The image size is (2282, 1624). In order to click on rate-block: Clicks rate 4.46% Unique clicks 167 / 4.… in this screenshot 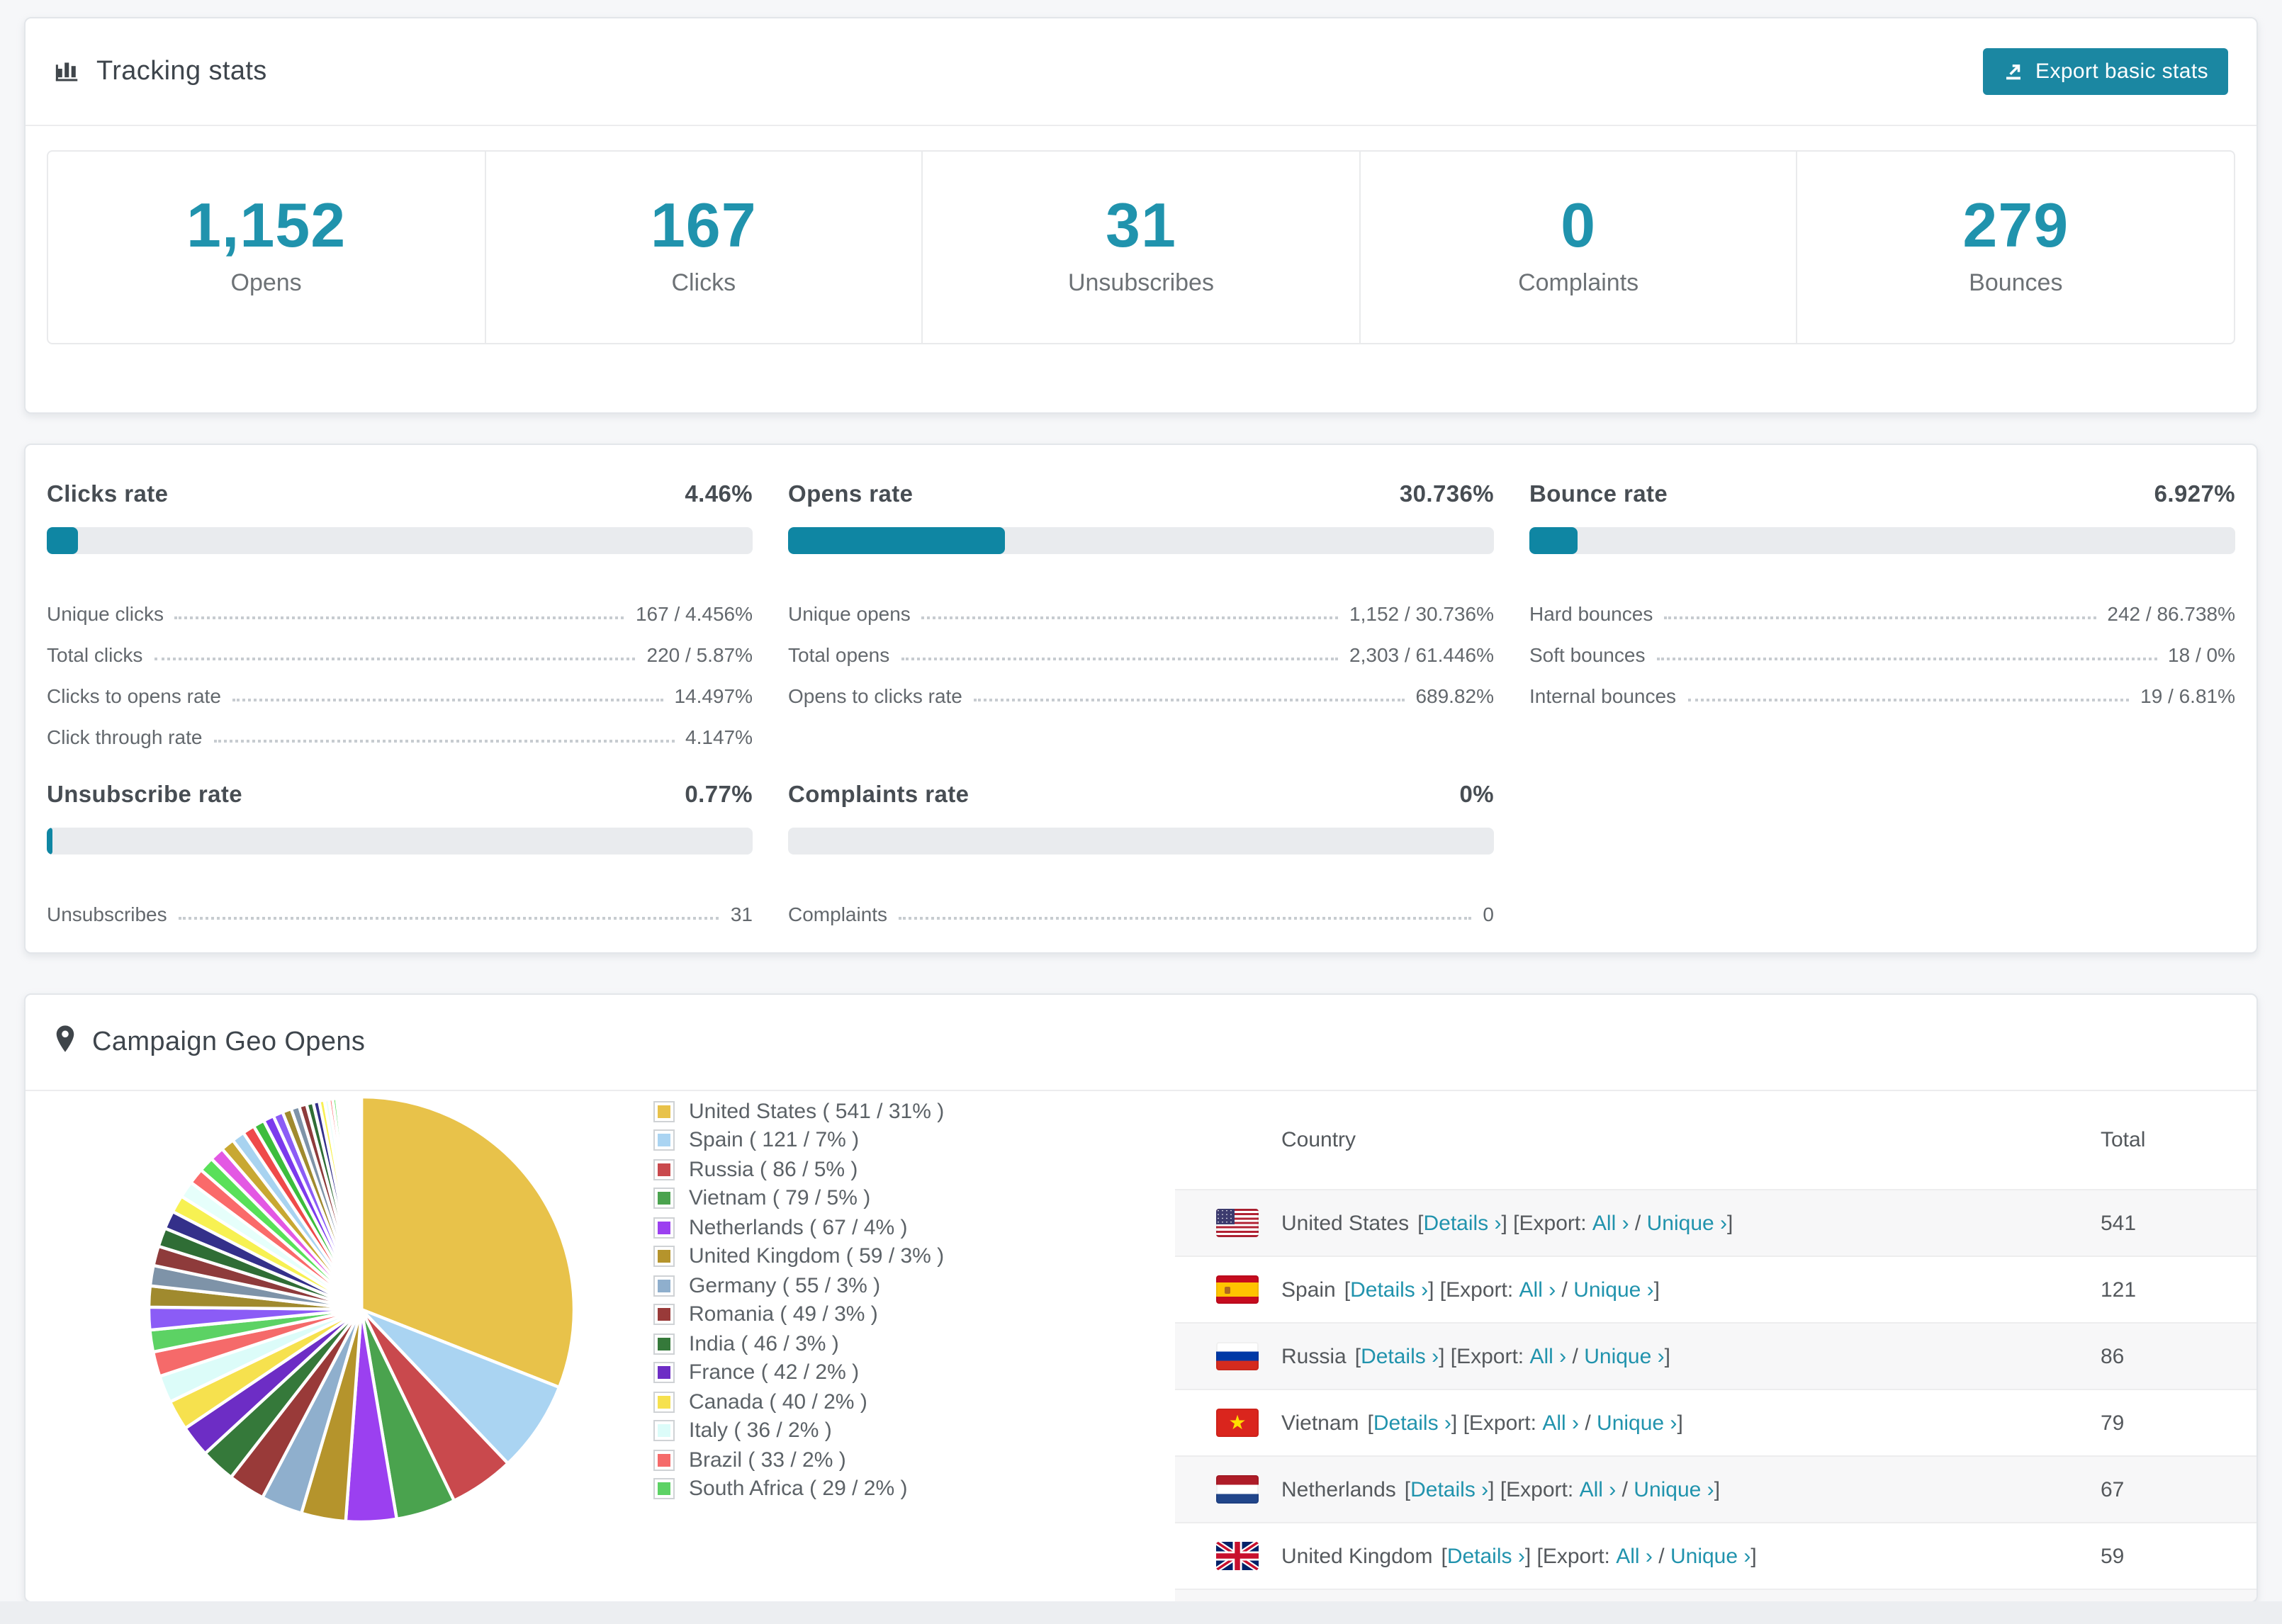, I will do `click(400, 615)`.